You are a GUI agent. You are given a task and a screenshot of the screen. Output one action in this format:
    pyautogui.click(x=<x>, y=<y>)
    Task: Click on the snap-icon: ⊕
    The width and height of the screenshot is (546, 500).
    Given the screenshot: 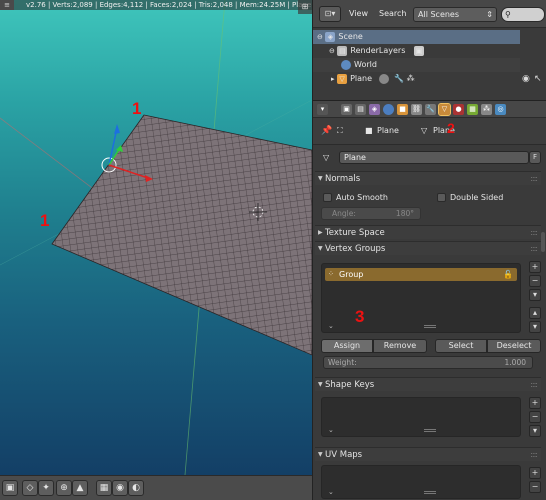 What is the action you would take?
    pyautogui.click(x=64, y=488)
    